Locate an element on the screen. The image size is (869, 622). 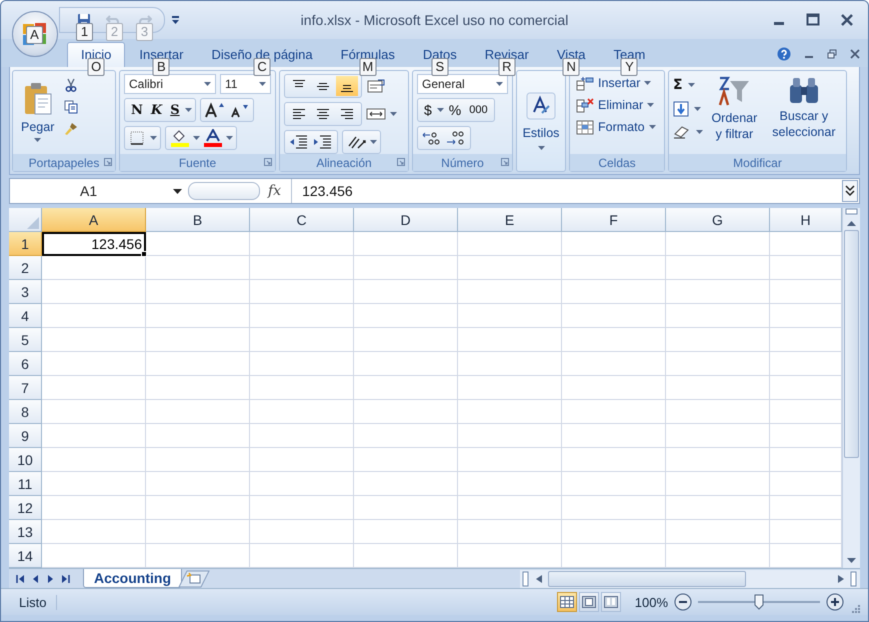
group-label: Portapapeles is located at coordinates (64, 163).